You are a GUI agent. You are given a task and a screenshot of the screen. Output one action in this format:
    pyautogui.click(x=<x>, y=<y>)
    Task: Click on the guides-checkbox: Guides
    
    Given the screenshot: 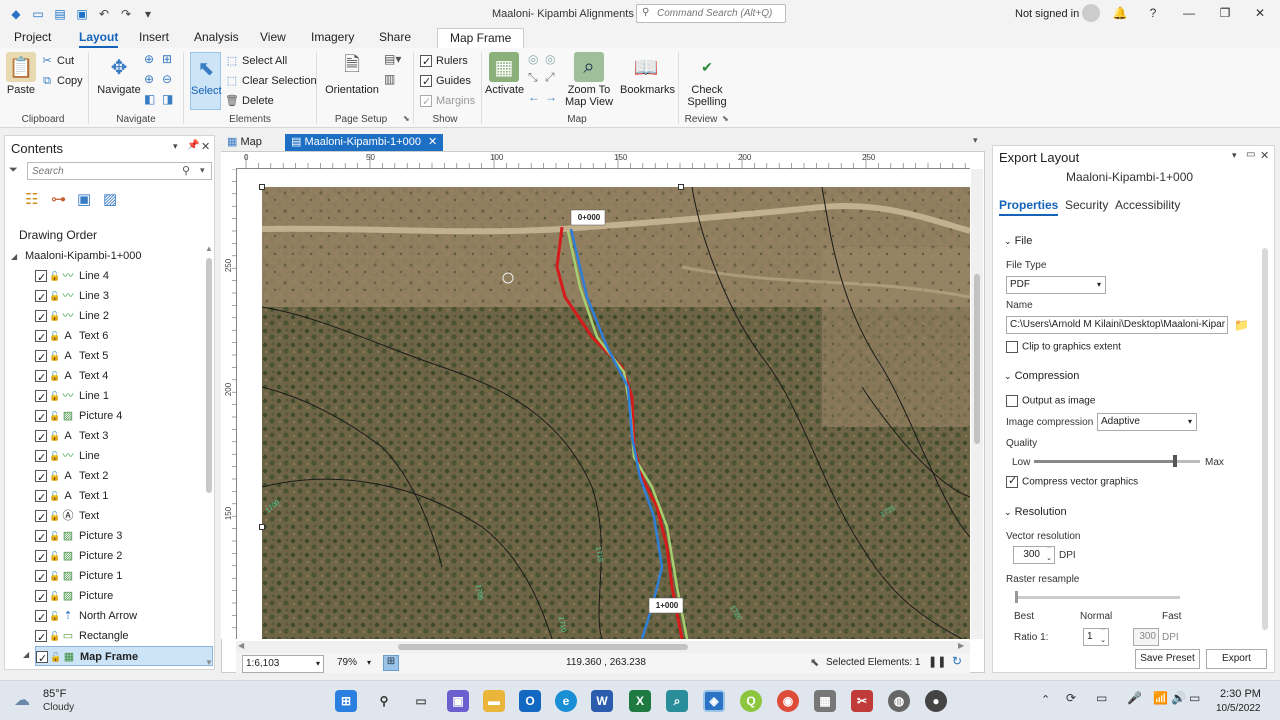 What is the action you would take?
    pyautogui.click(x=445, y=81)
    